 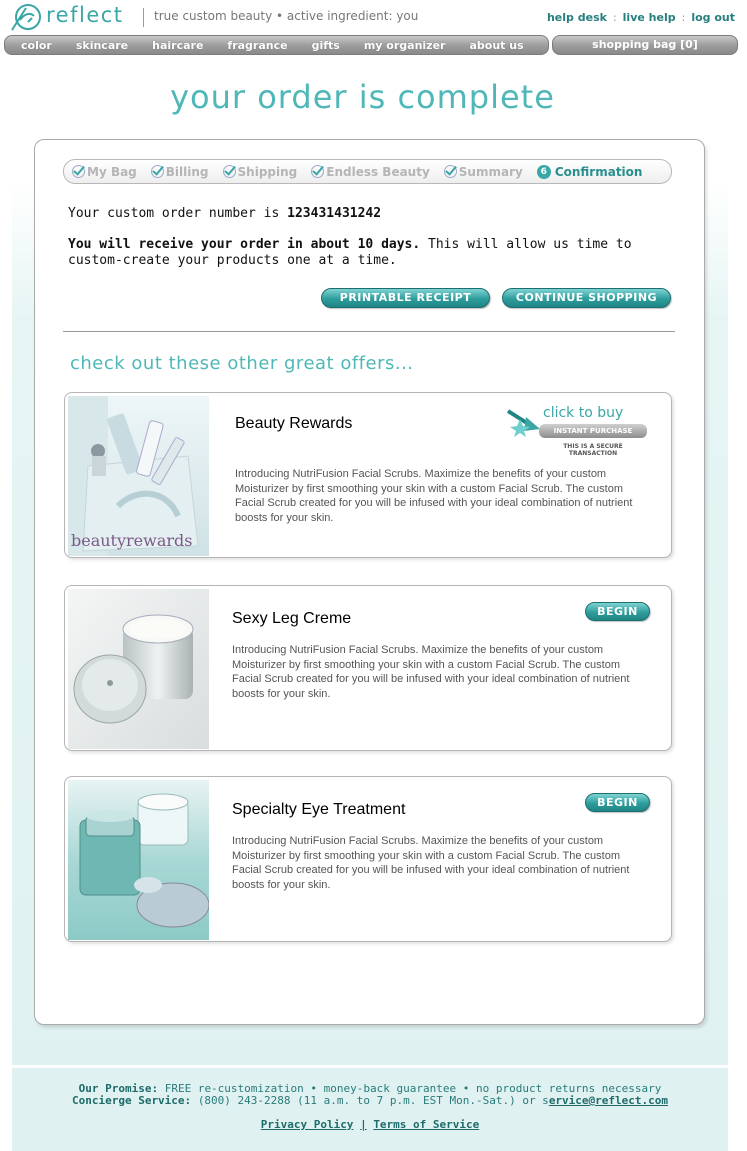 What do you see at coordinates (292, 618) in the screenshot?
I see `offer-title: Sexy Leg Creme` at bounding box center [292, 618].